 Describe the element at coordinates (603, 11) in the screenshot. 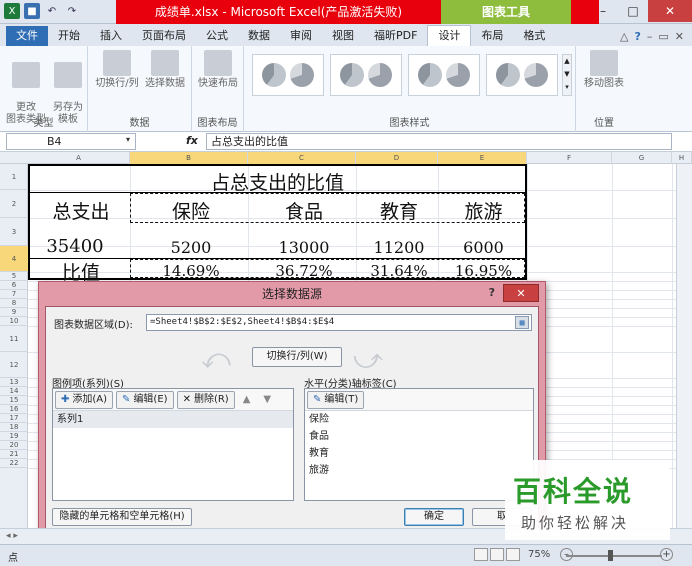

I see `minimize-button: –` at that location.